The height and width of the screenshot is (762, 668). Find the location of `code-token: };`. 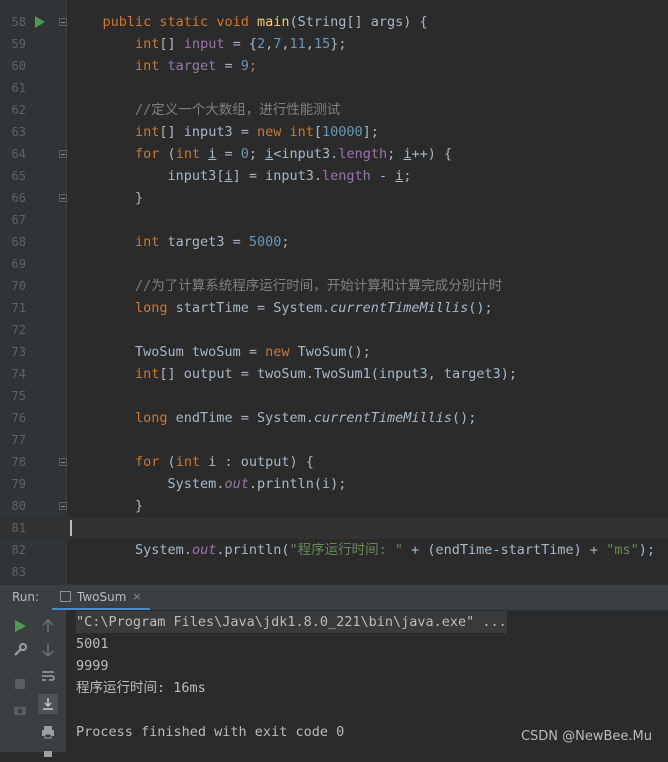

code-token: }; is located at coordinates (338, 44).